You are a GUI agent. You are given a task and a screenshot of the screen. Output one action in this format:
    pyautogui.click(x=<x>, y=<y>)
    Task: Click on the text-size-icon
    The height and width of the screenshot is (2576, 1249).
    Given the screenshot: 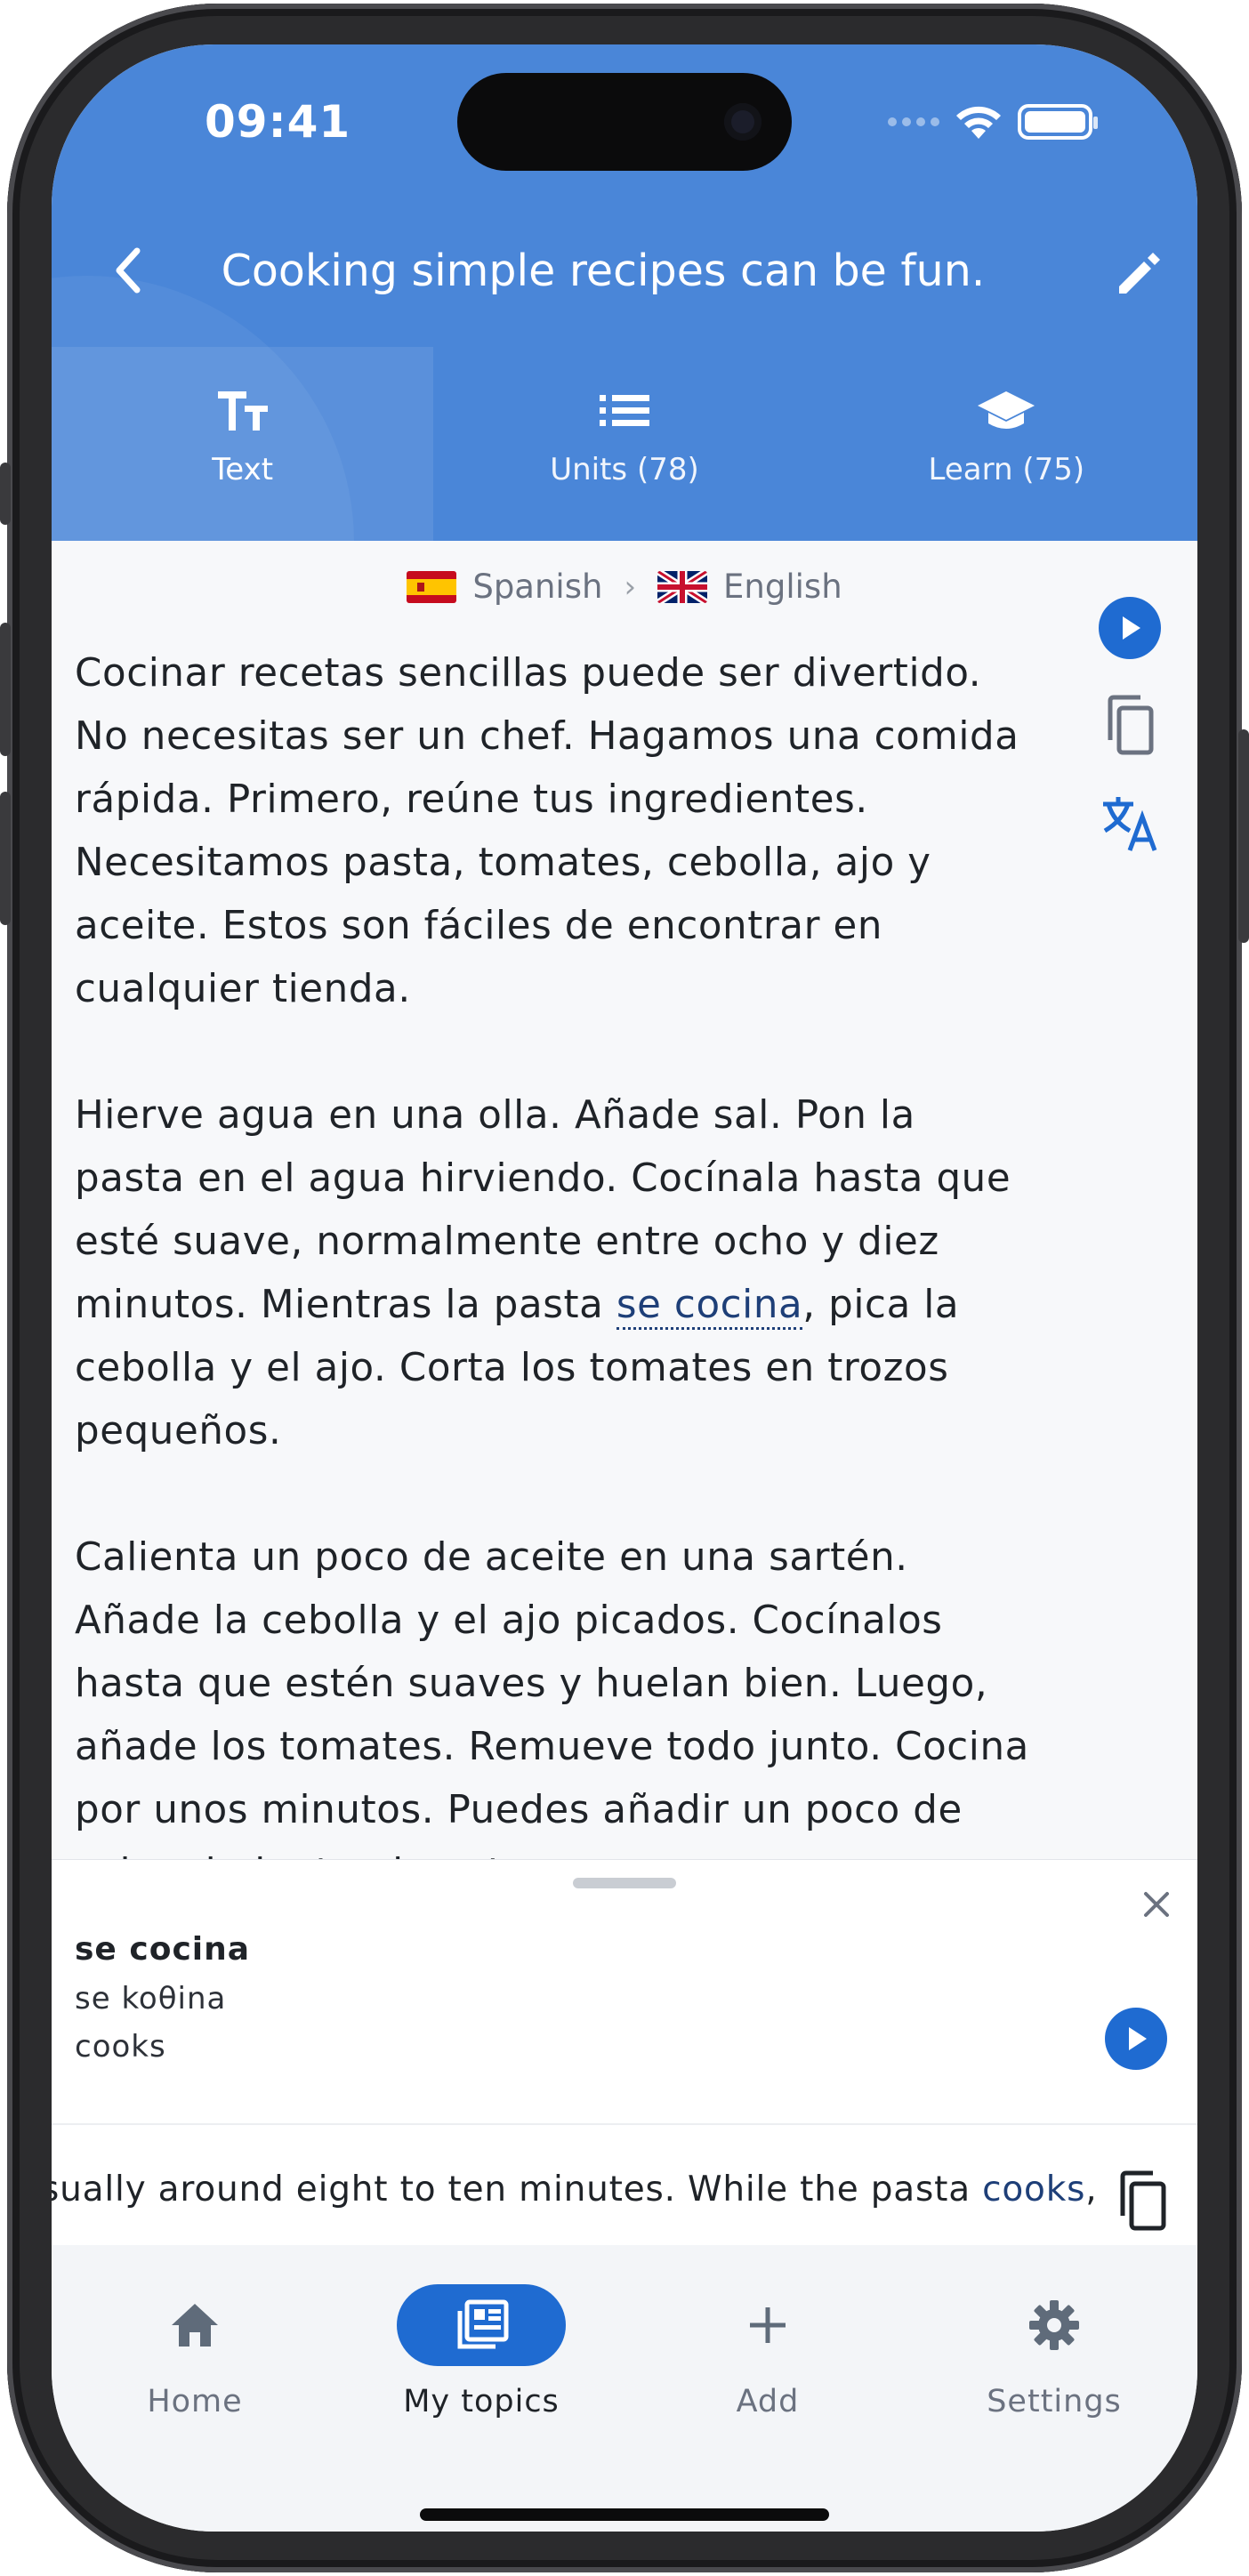 What is the action you would take?
    pyautogui.click(x=242, y=411)
    